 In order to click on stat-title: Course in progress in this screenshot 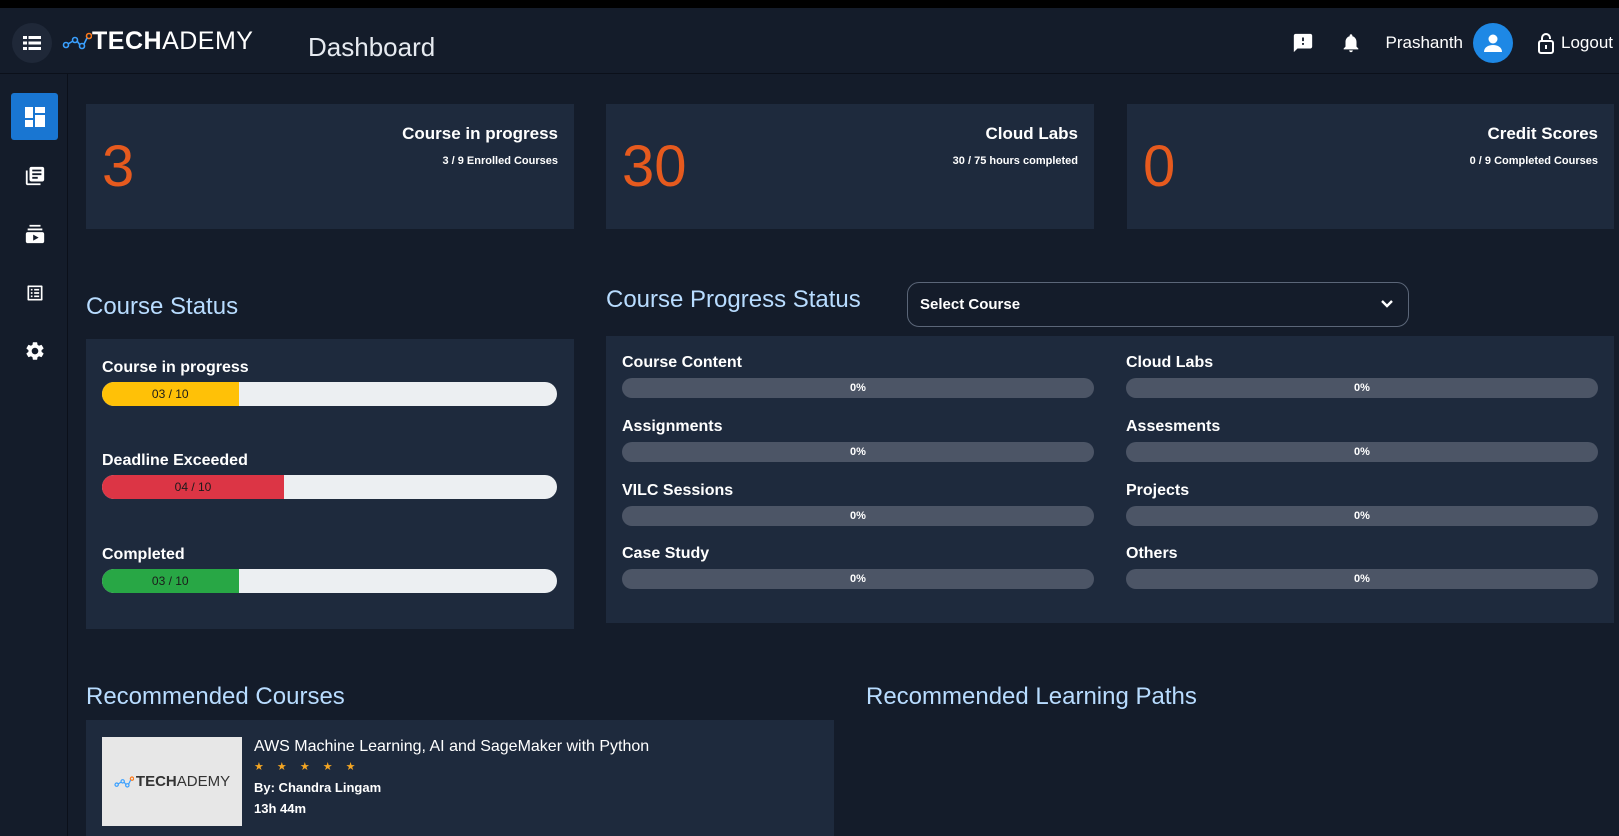, I will do `click(480, 133)`.